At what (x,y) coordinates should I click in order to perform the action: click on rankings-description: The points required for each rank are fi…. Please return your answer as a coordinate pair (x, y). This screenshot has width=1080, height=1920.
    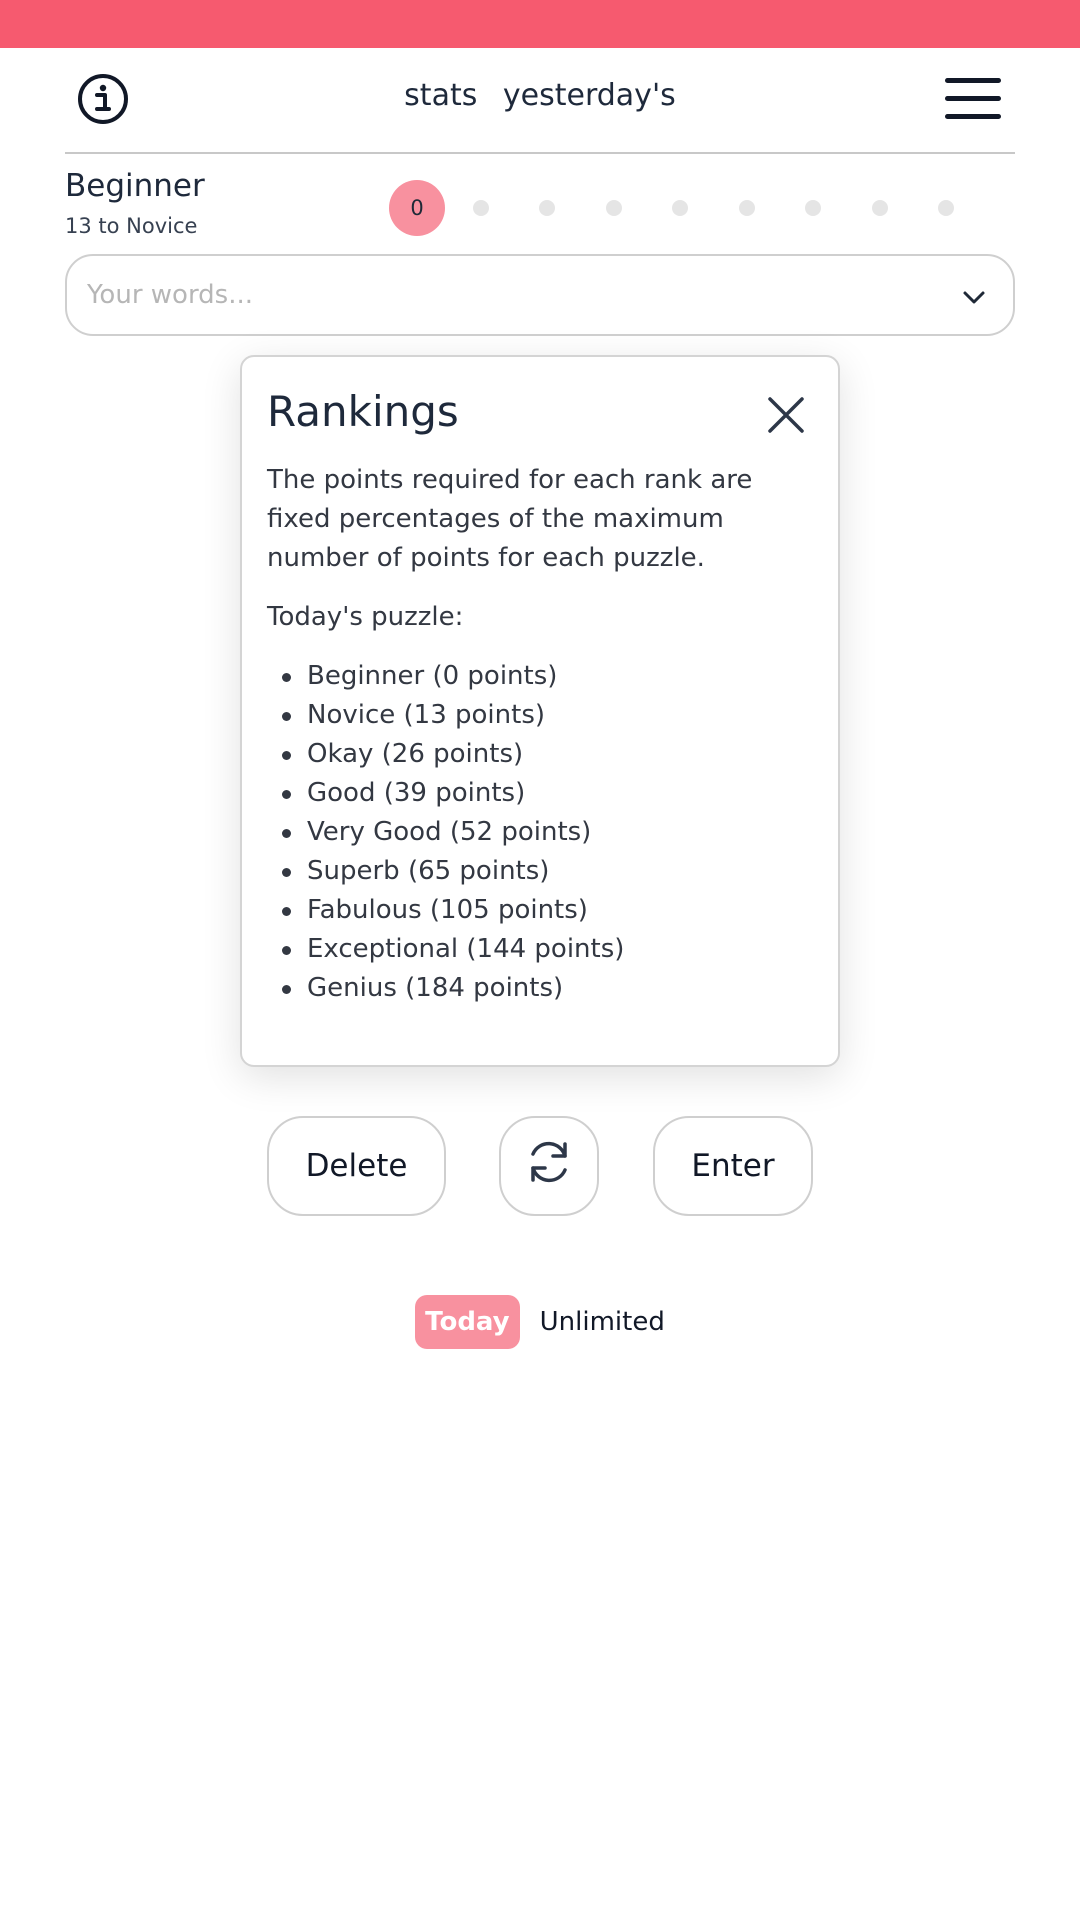
    Looking at the image, I should click on (510, 519).